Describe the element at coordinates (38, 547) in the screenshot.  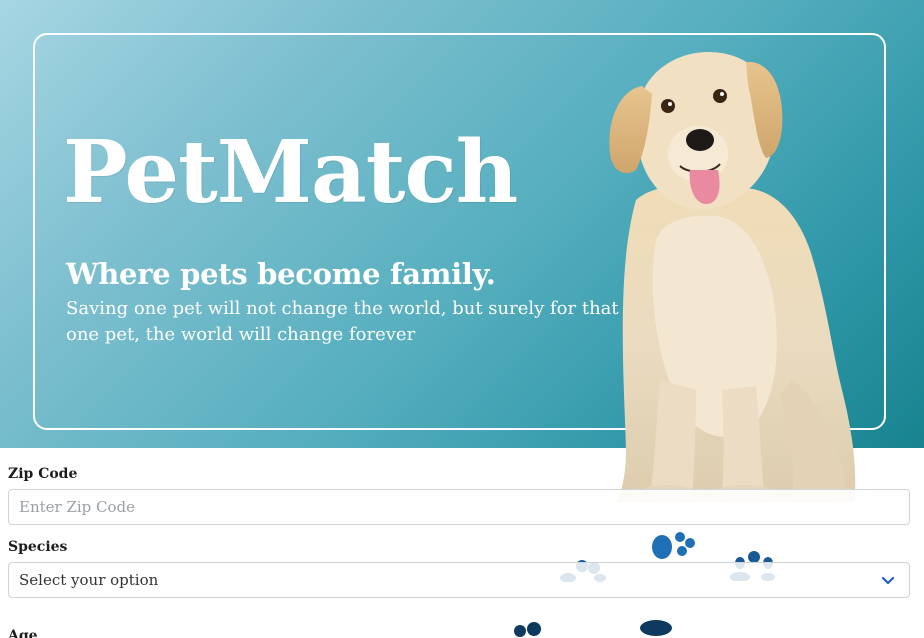
I see `species-label: Species` at that location.